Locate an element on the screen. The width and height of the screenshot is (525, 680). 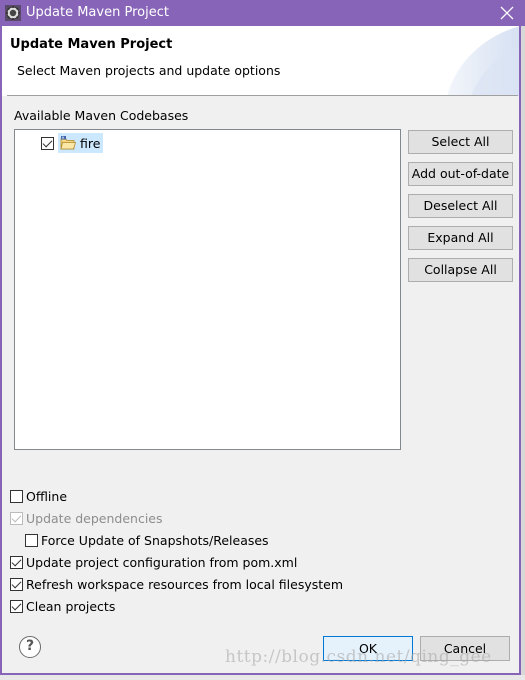
tree-item-selection: M fire is located at coordinates (81, 143).